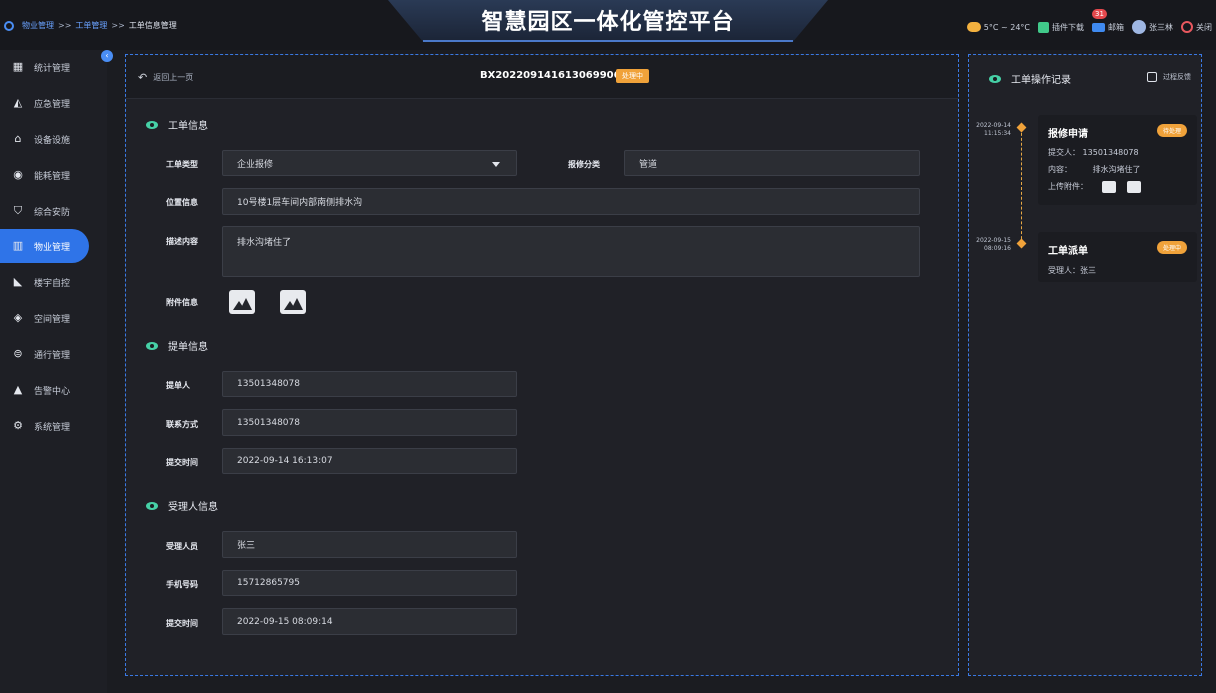 Image resolution: width=1216 pixels, height=693 pixels. I want to click on sidebar-item-property: ▥ 物业管理, so click(44, 246).